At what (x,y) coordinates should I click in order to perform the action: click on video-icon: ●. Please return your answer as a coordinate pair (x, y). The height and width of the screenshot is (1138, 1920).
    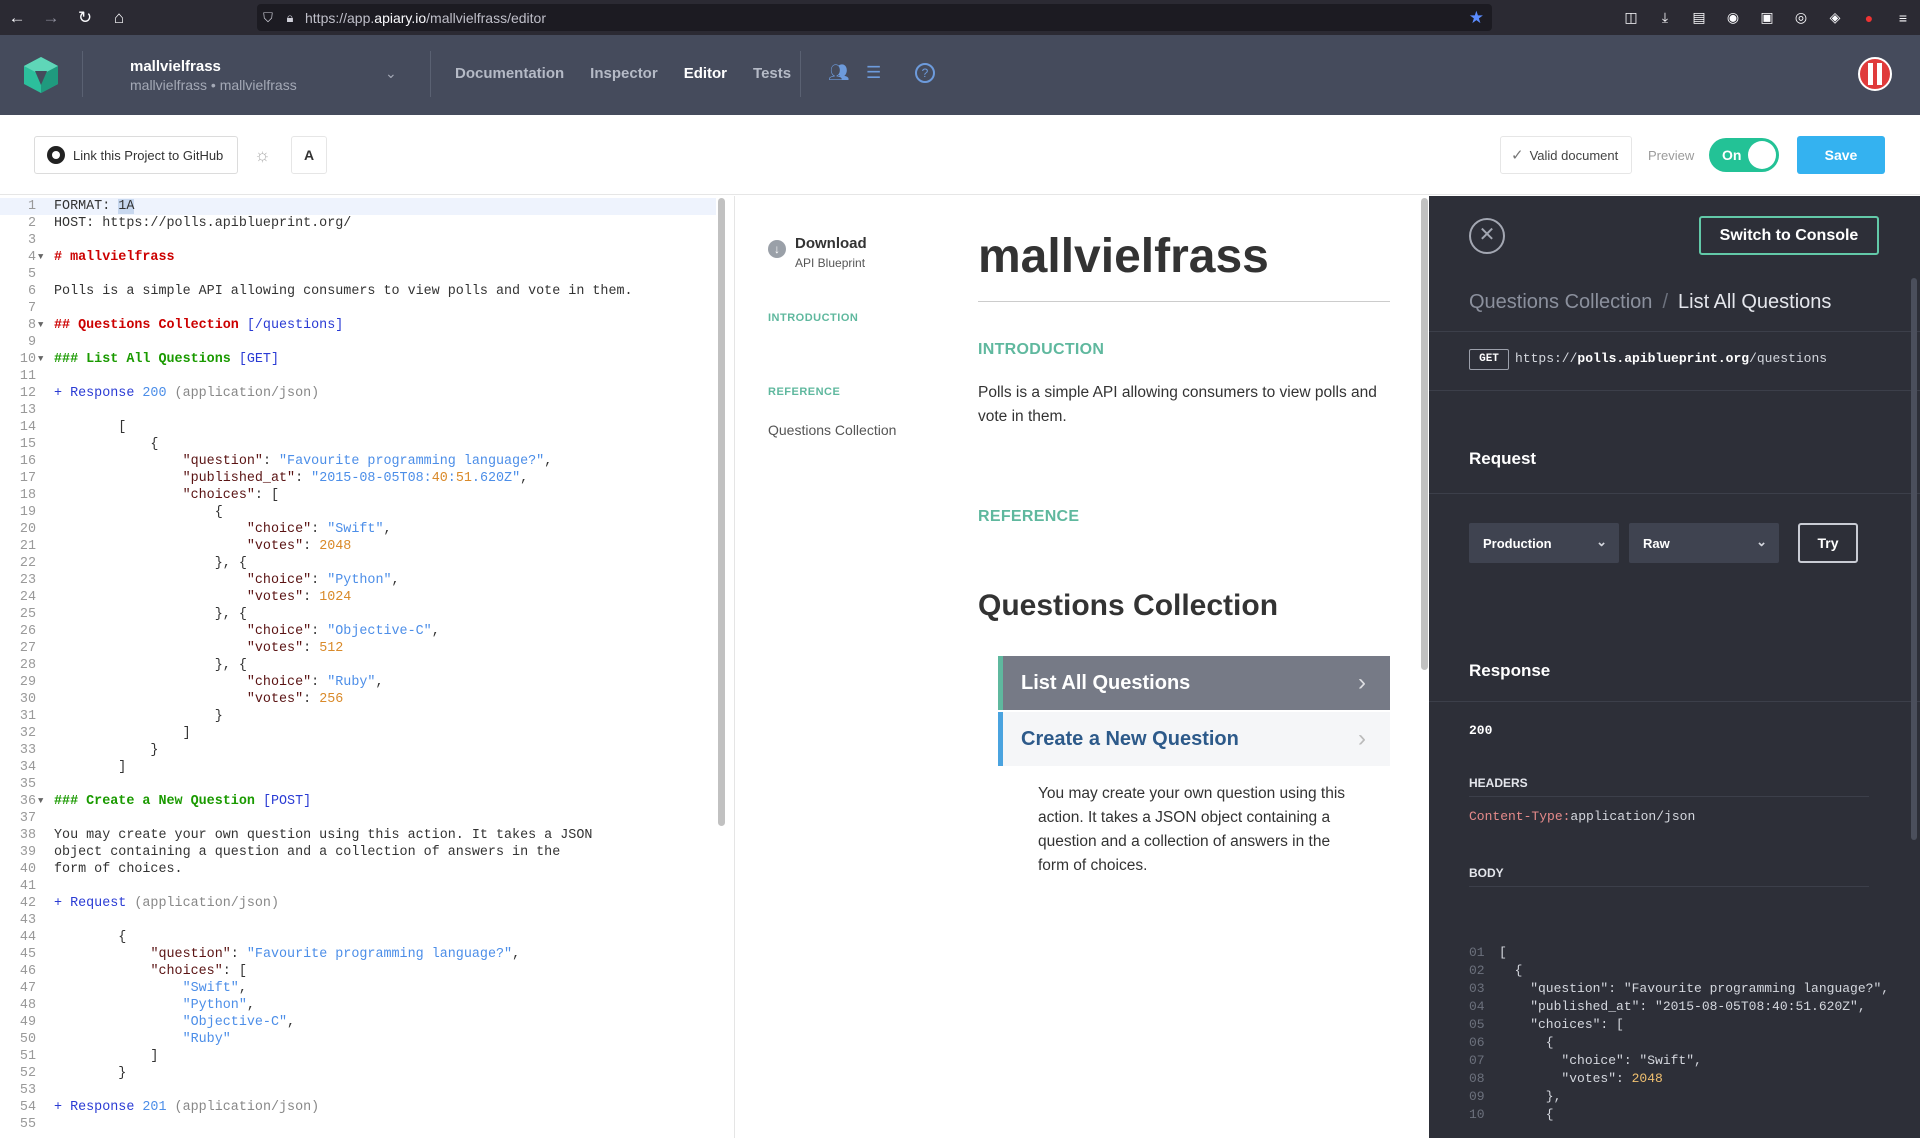
    Looking at the image, I should click on (1869, 18).